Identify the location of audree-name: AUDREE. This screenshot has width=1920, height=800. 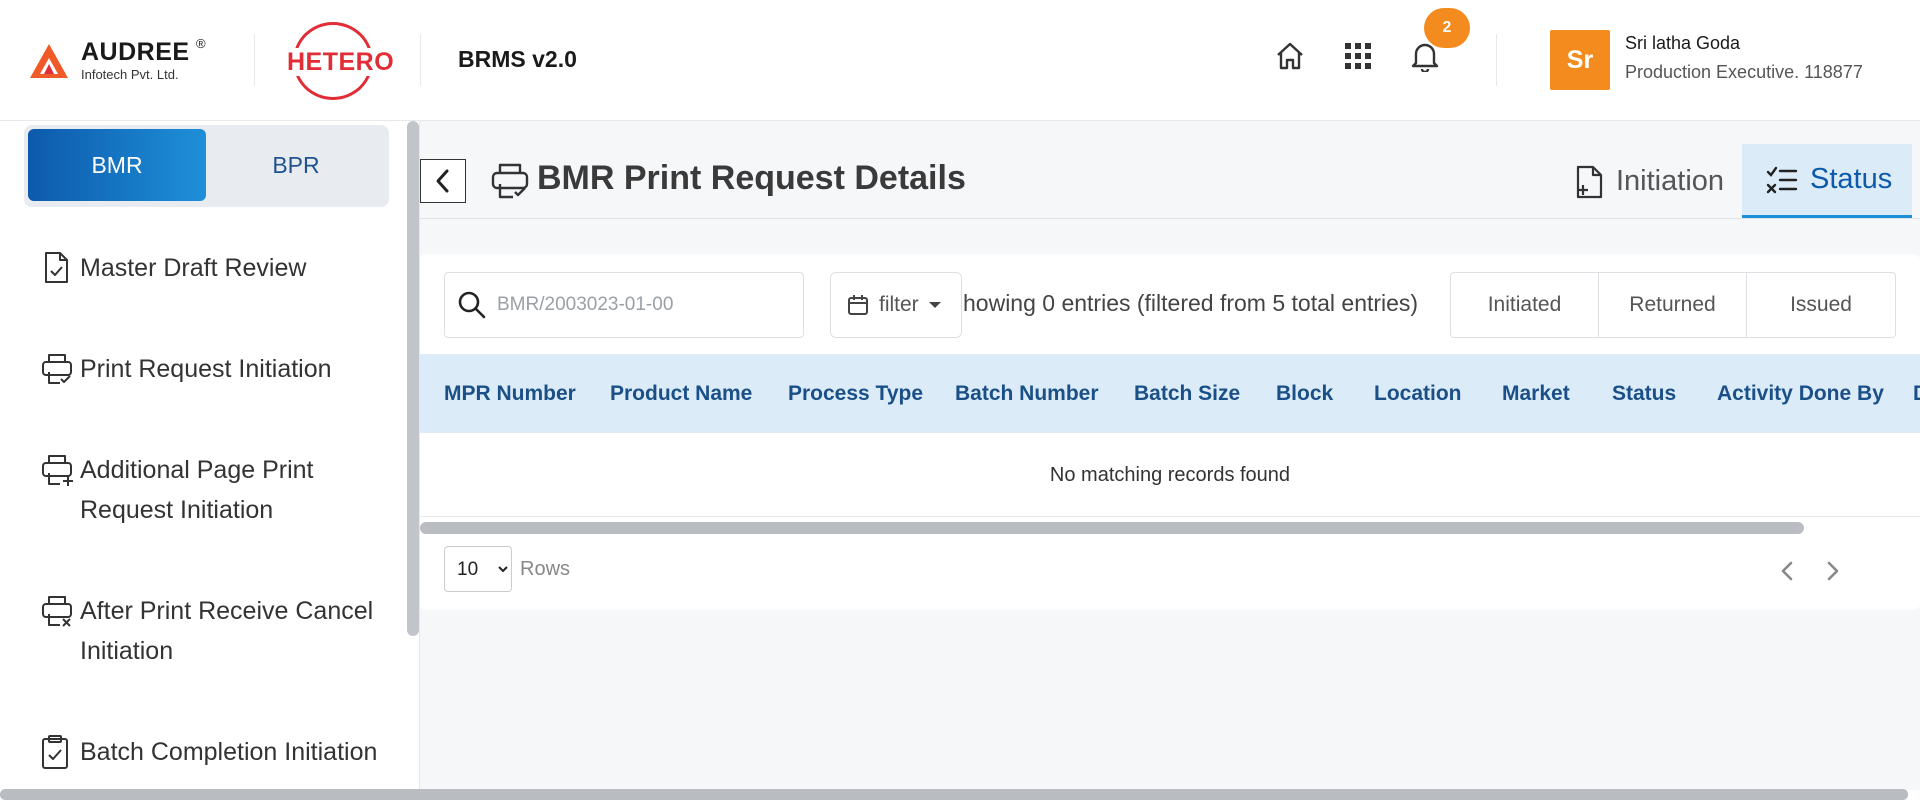
(135, 52).